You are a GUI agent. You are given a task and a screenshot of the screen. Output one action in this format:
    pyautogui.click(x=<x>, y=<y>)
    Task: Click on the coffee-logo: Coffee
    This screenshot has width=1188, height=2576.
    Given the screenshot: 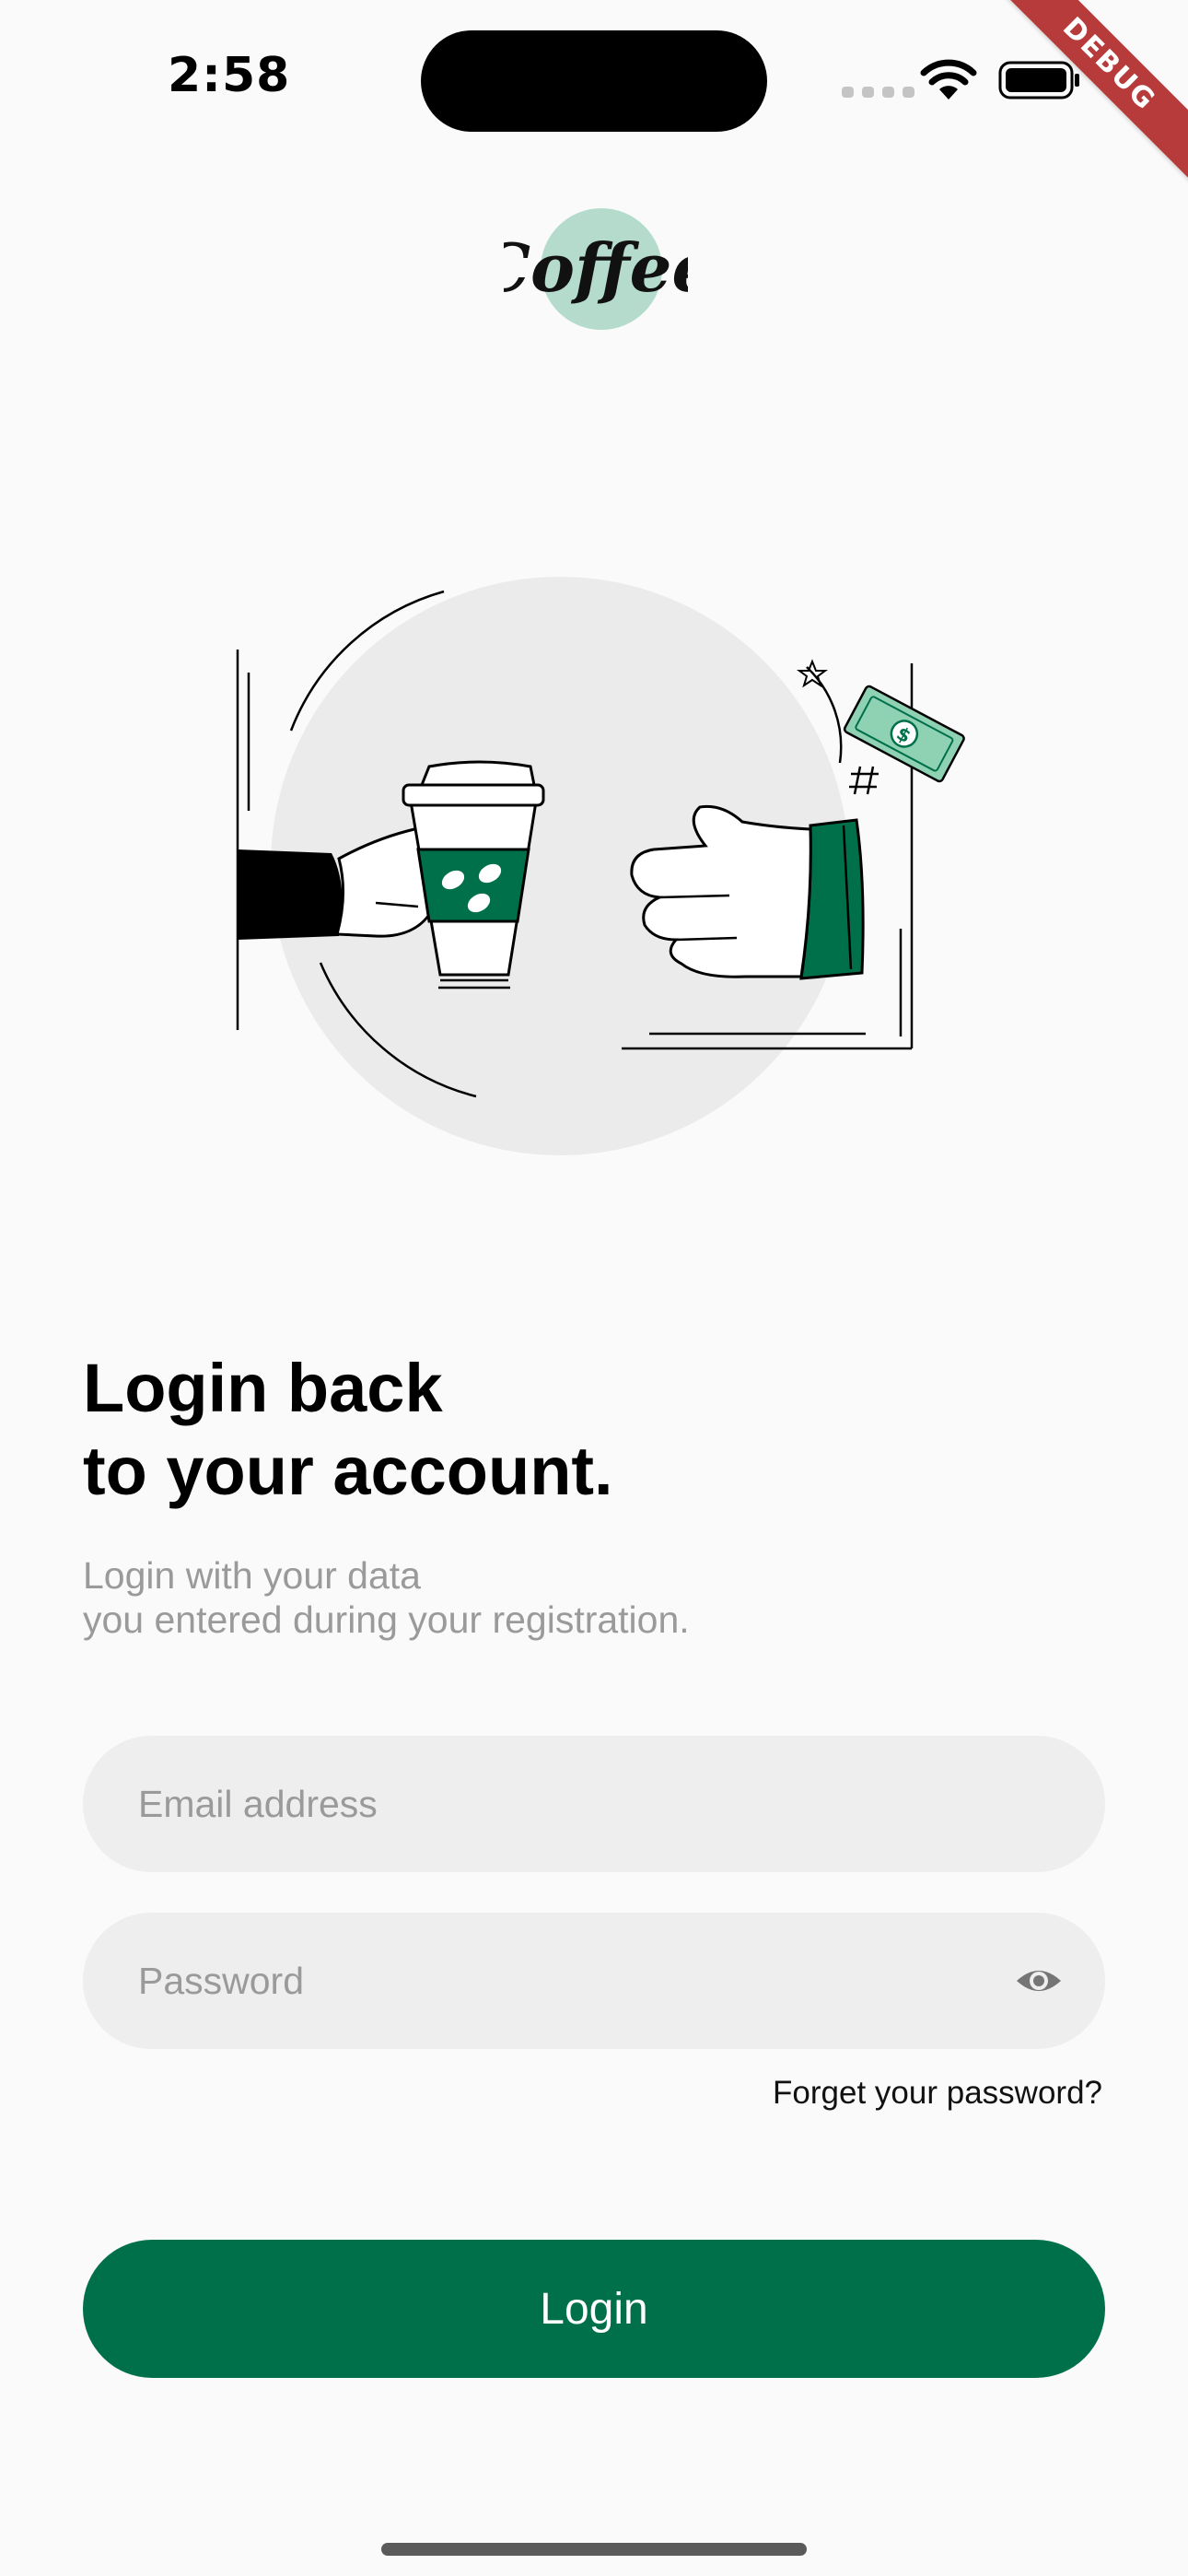 What is the action you would take?
    pyautogui.click(x=596, y=269)
    